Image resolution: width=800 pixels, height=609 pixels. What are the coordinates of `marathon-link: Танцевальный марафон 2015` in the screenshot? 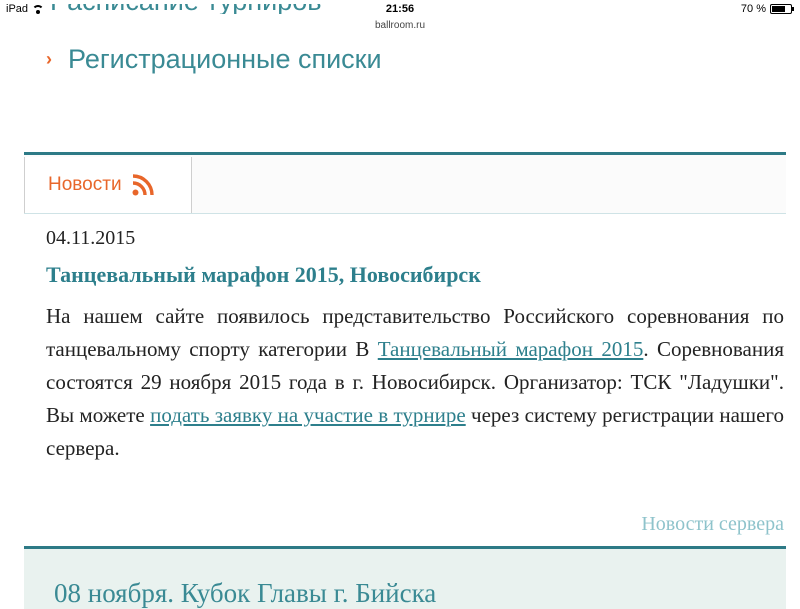 It's located at (511, 349).